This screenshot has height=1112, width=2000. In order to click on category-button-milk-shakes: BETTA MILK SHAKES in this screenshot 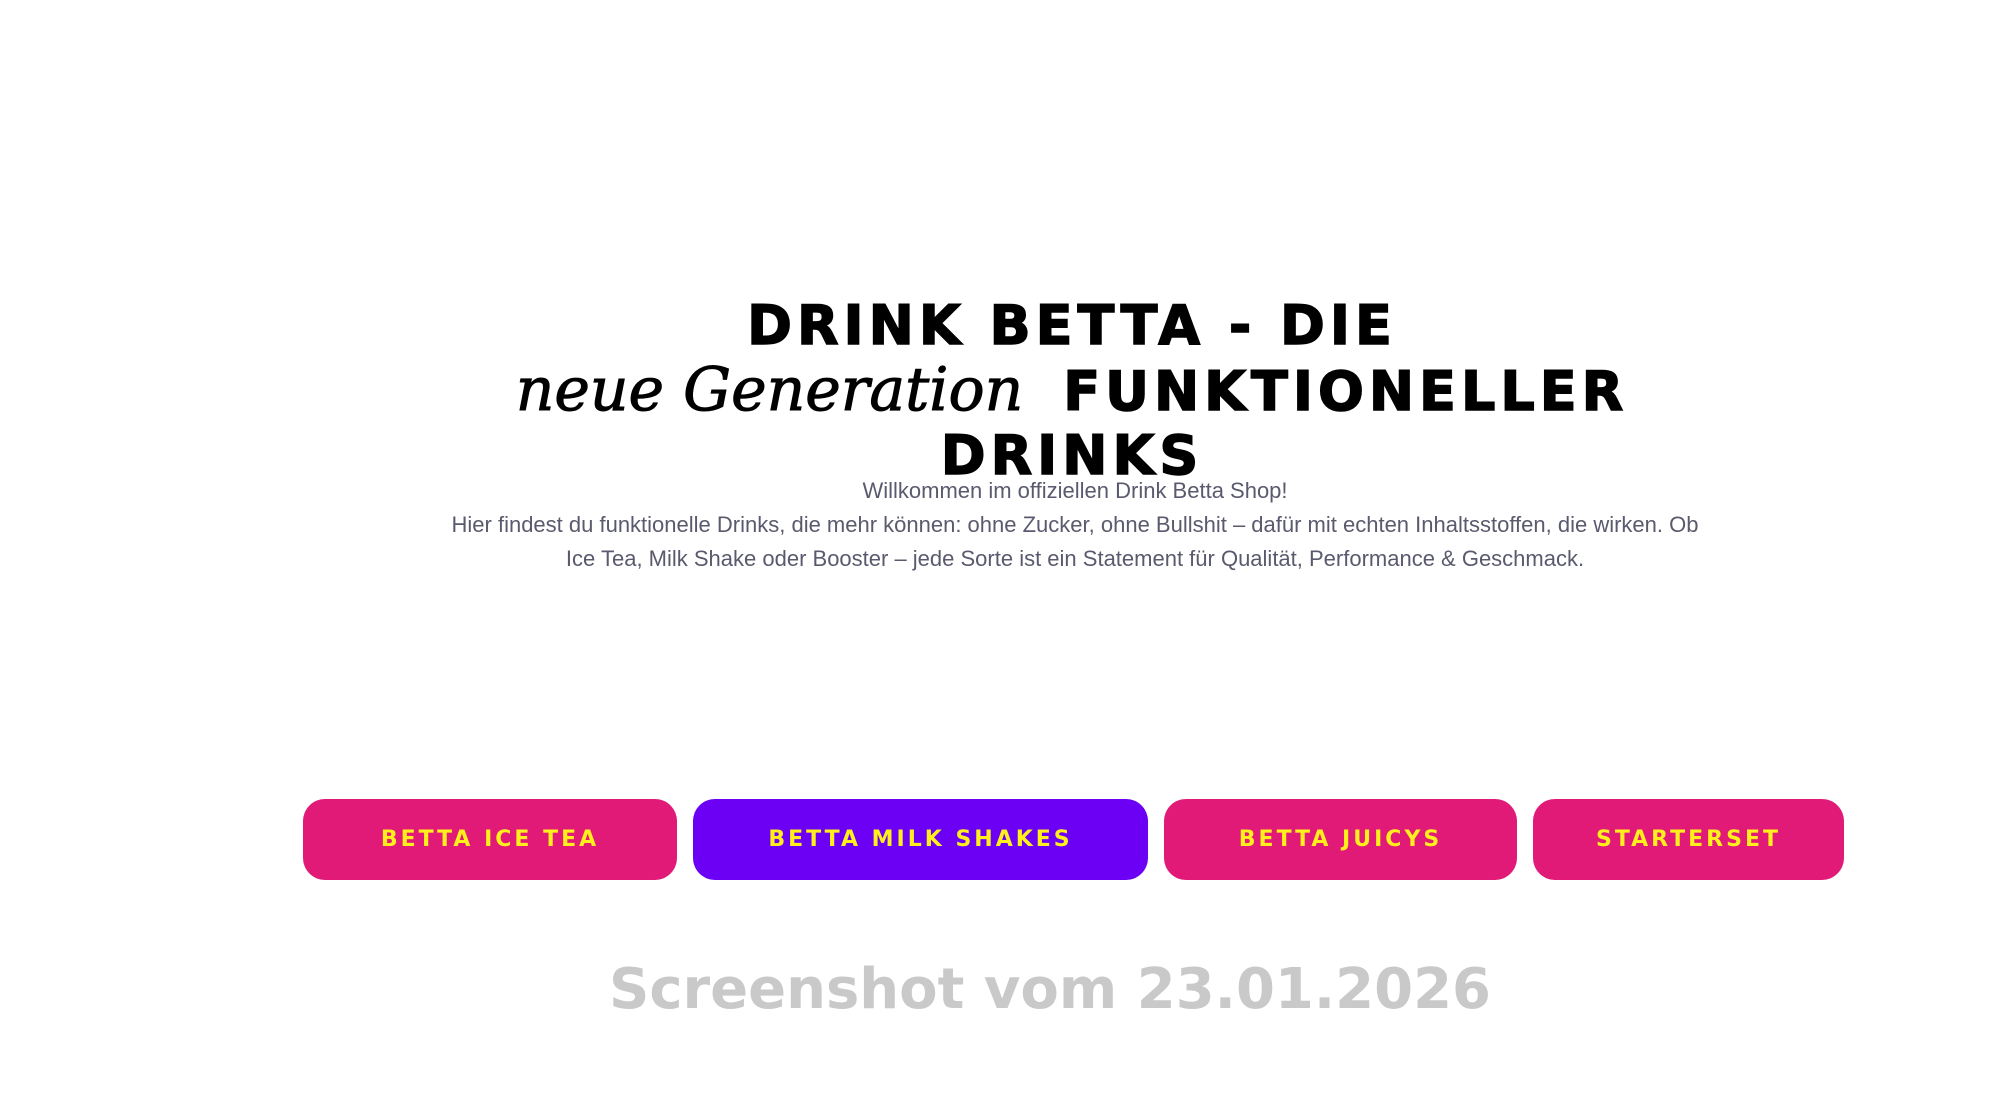, I will do `click(920, 839)`.